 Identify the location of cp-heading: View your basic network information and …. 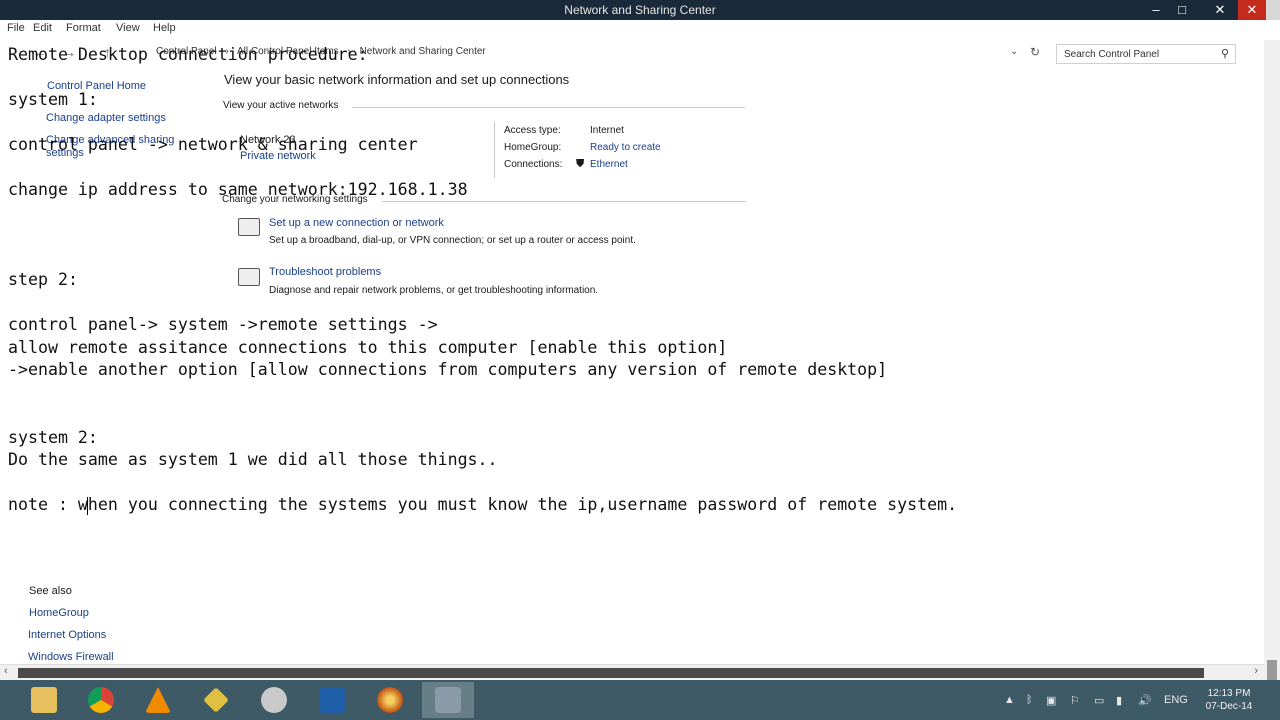
(397, 79).